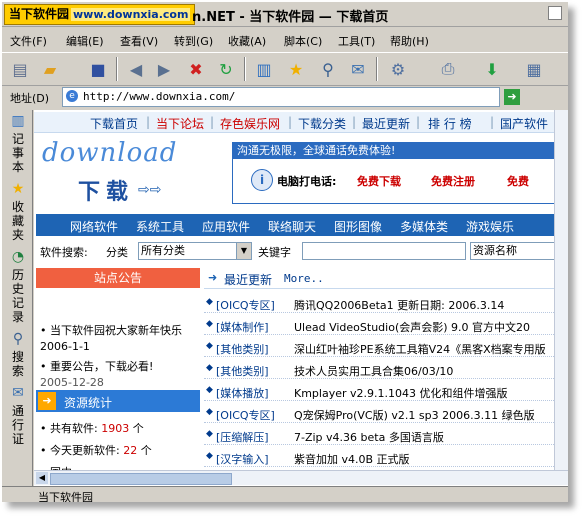 The width and height of the screenshot is (586, 517). Describe the element at coordinates (409, 41) in the screenshot. I see `menu-help: 帮助(H)` at that location.